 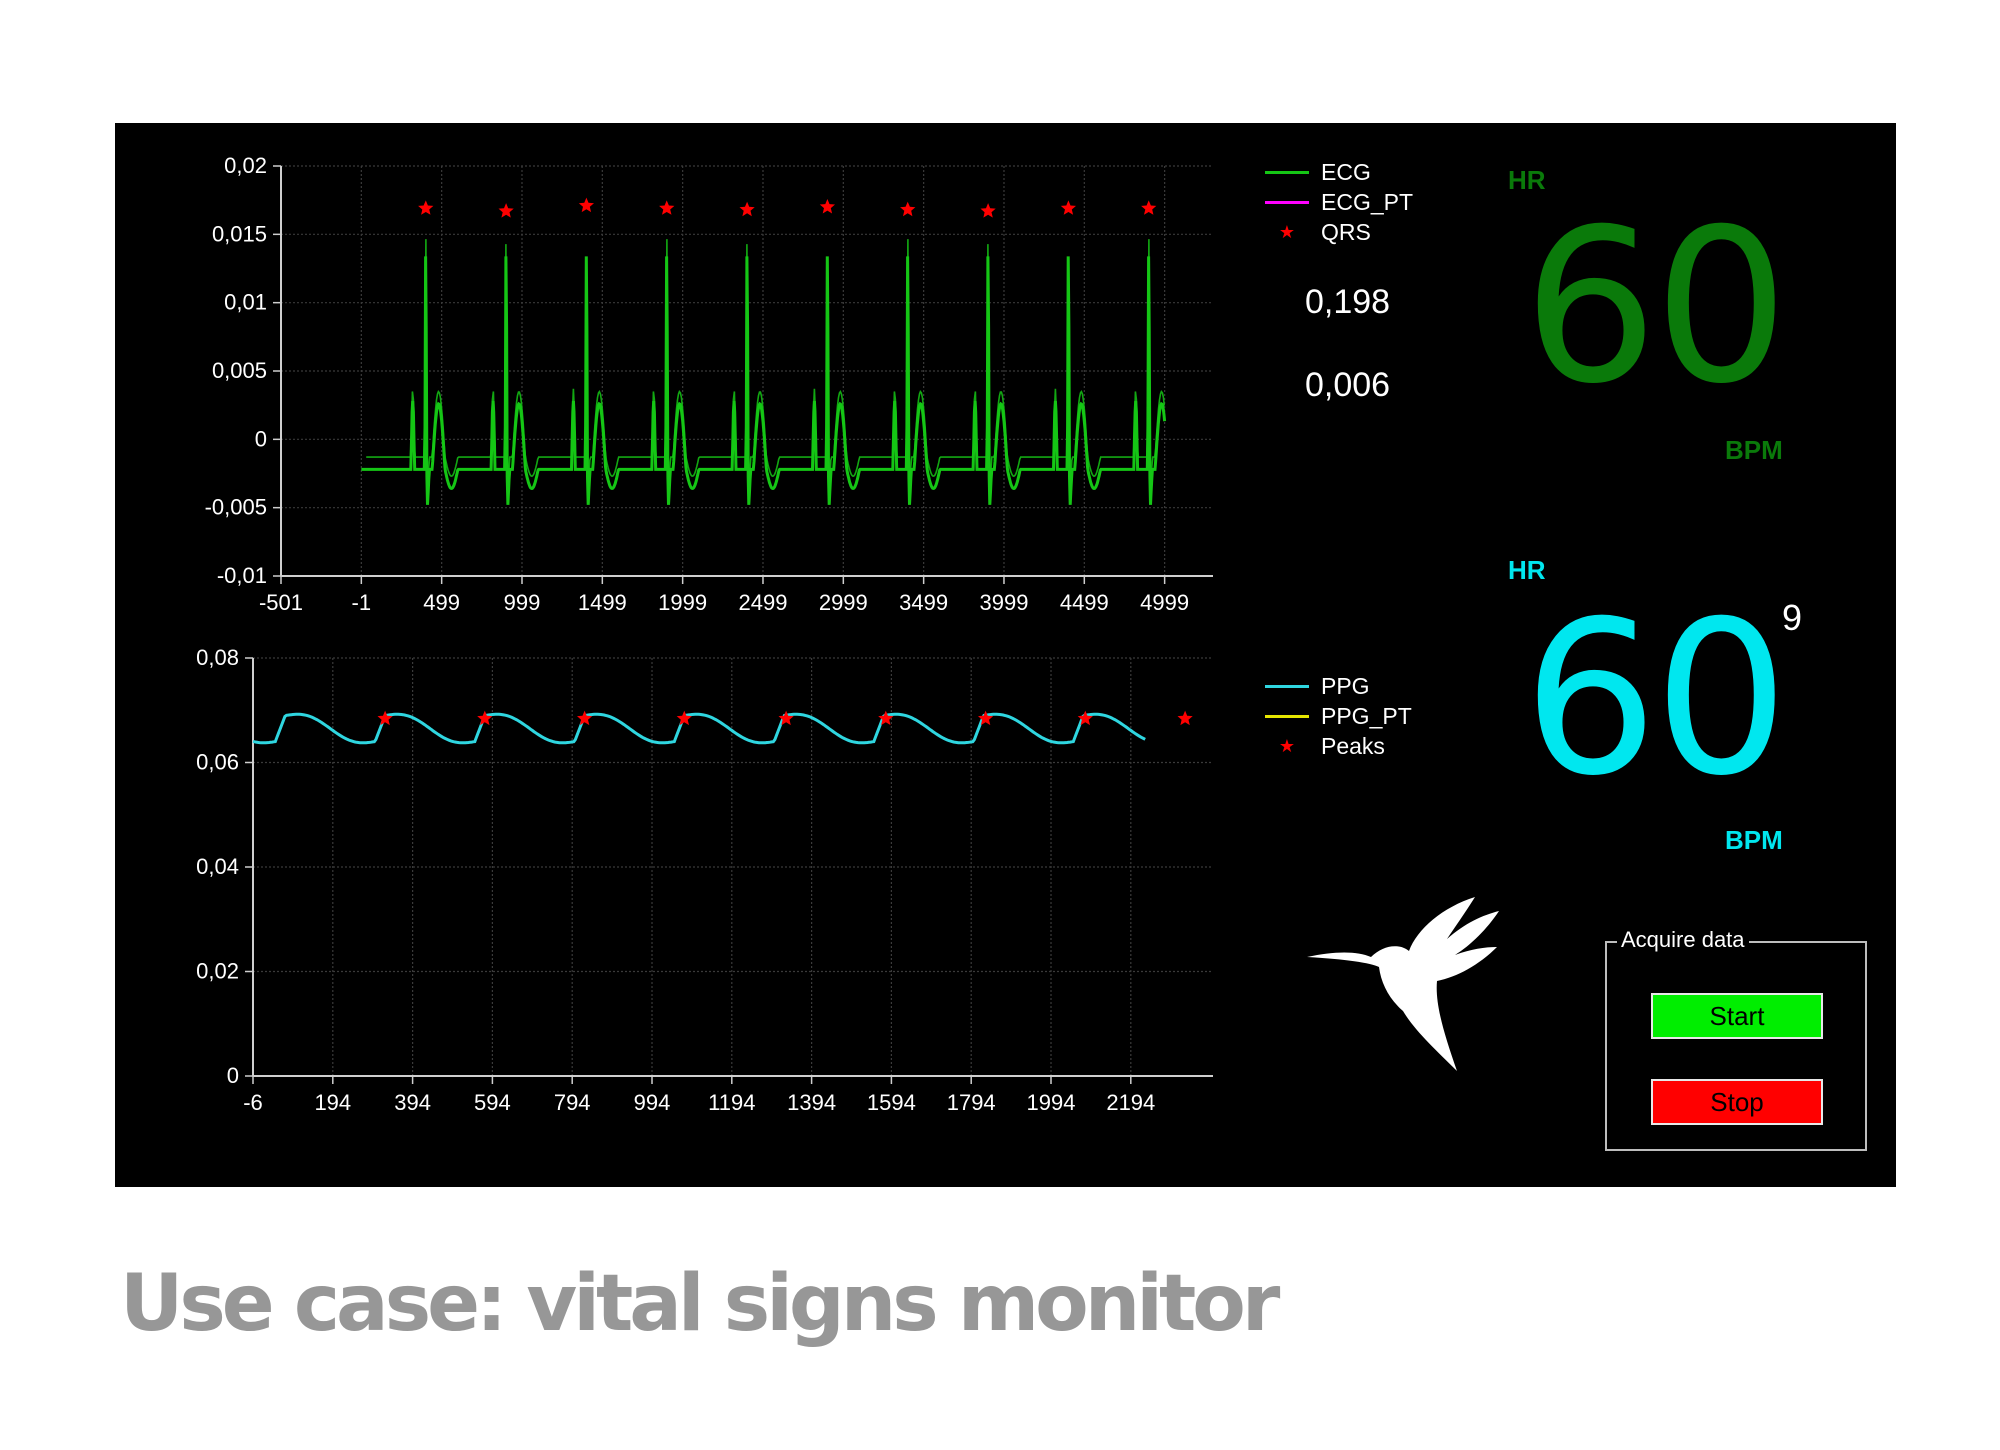 I want to click on x-tick-label: 1999, so click(x=682, y=602).